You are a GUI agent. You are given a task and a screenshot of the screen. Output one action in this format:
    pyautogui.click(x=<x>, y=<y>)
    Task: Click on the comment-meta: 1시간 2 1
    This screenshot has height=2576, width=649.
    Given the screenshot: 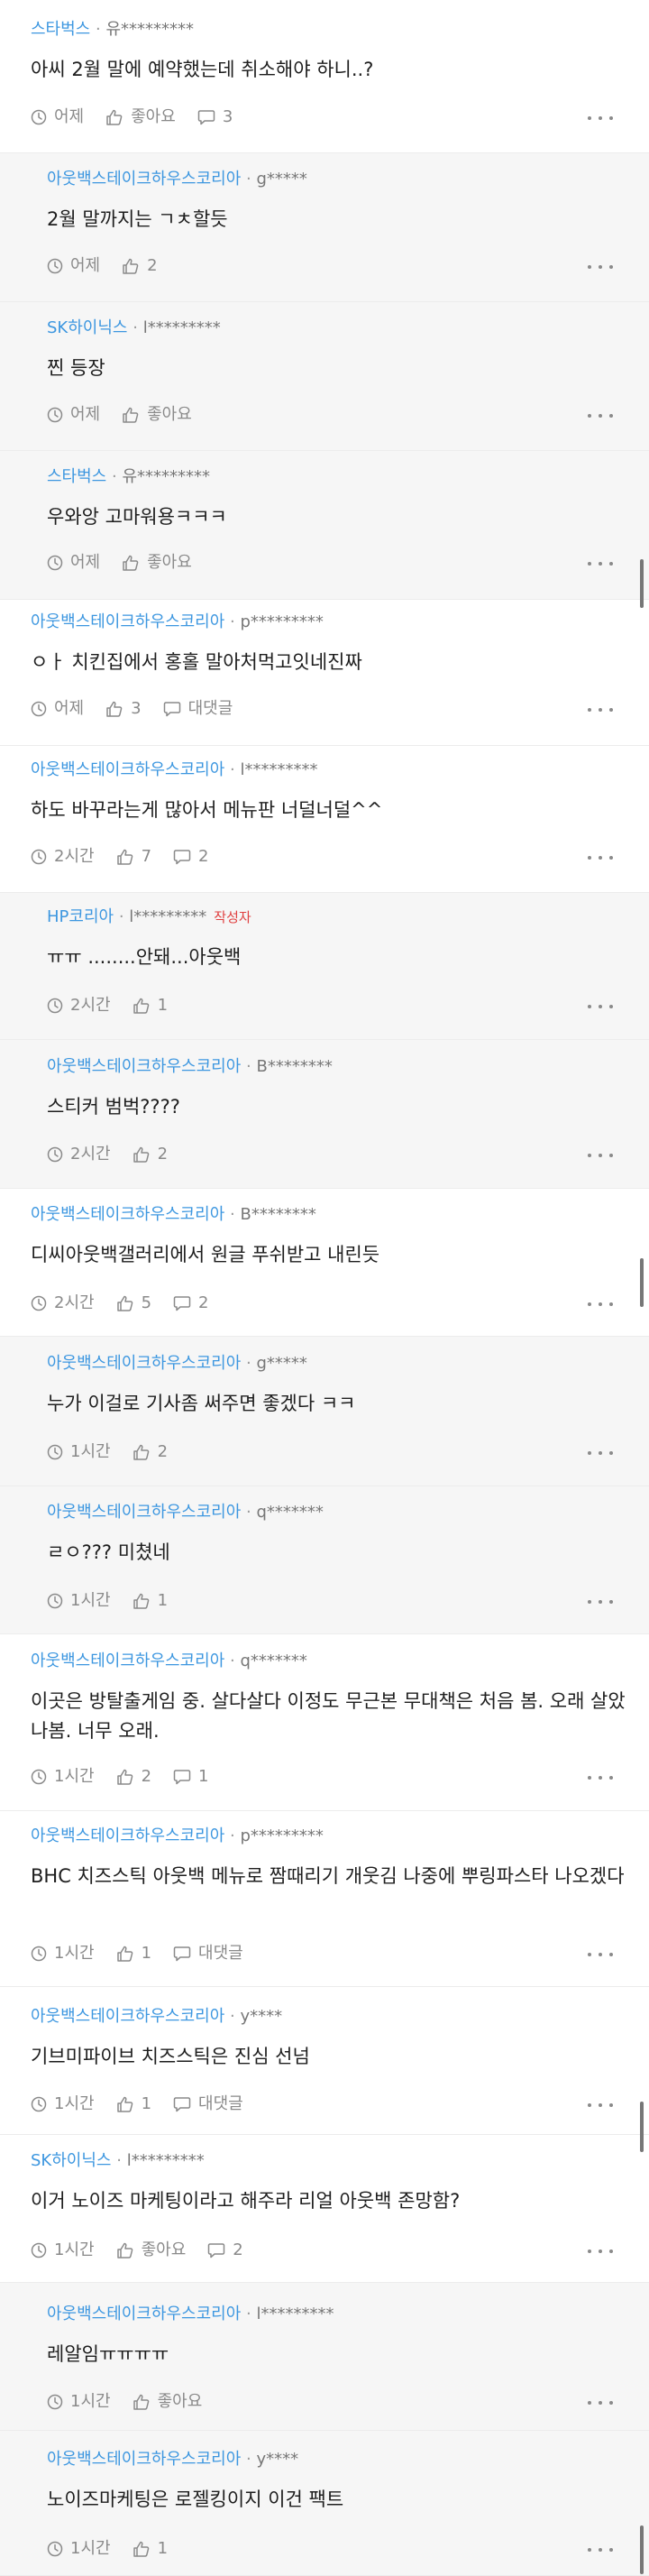 What is the action you would take?
    pyautogui.click(x=130, y=1777)
    